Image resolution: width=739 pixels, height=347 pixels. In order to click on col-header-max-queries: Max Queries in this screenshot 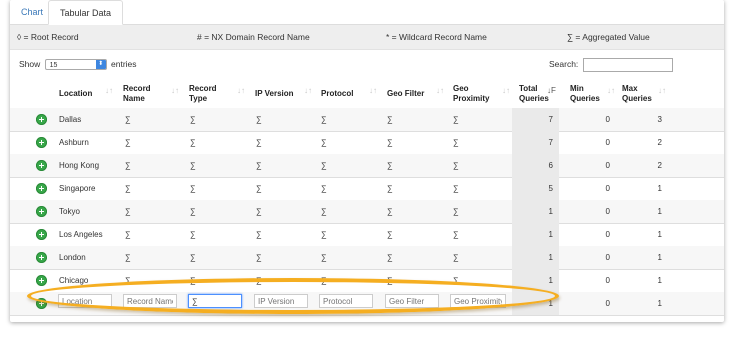, I will do `click(642, 93)`.